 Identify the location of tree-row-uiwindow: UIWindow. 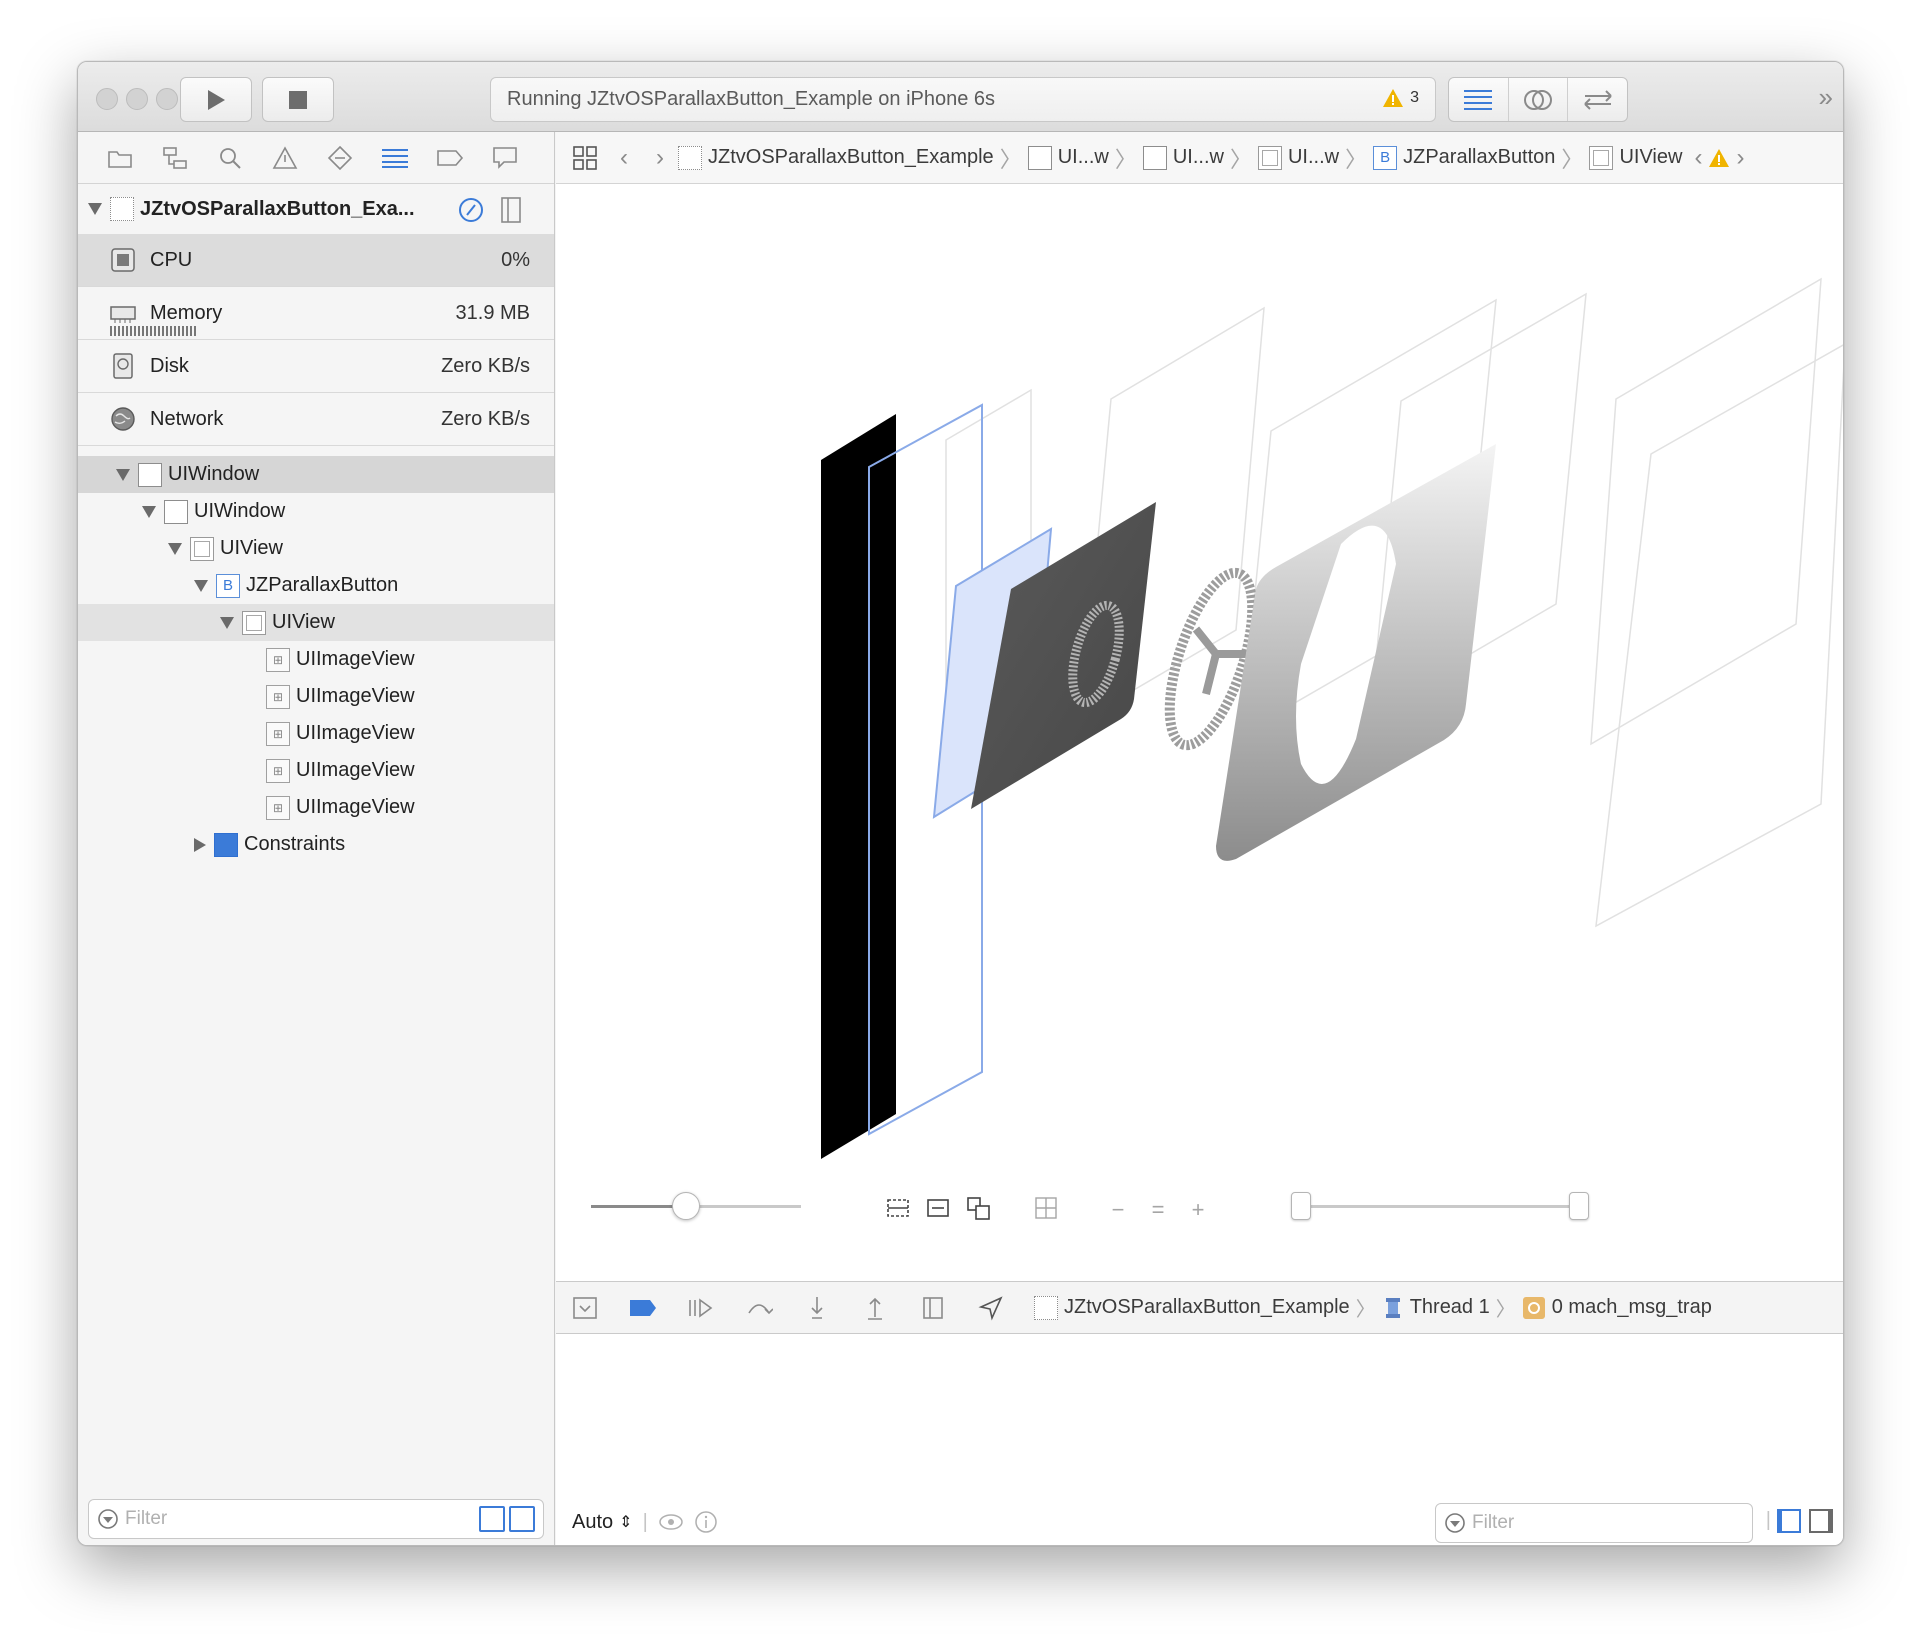
(316, 511).